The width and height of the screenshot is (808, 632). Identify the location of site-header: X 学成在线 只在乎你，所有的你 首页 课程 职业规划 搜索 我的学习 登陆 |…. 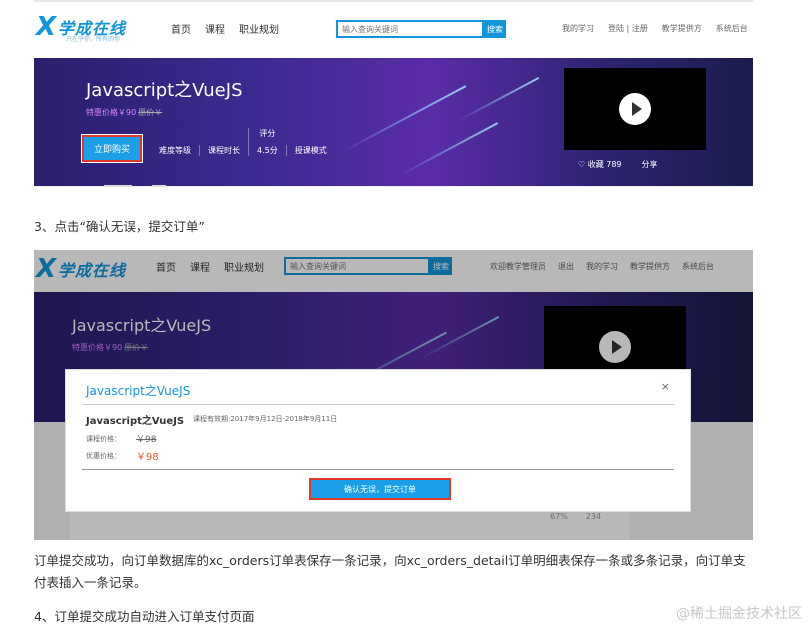
(393, 30).